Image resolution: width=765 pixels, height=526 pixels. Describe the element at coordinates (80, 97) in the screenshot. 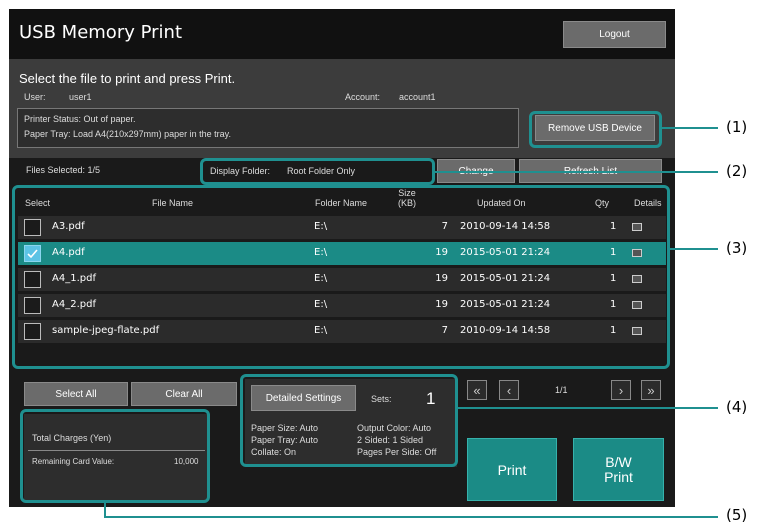

I see `user-value: user1` at that location.